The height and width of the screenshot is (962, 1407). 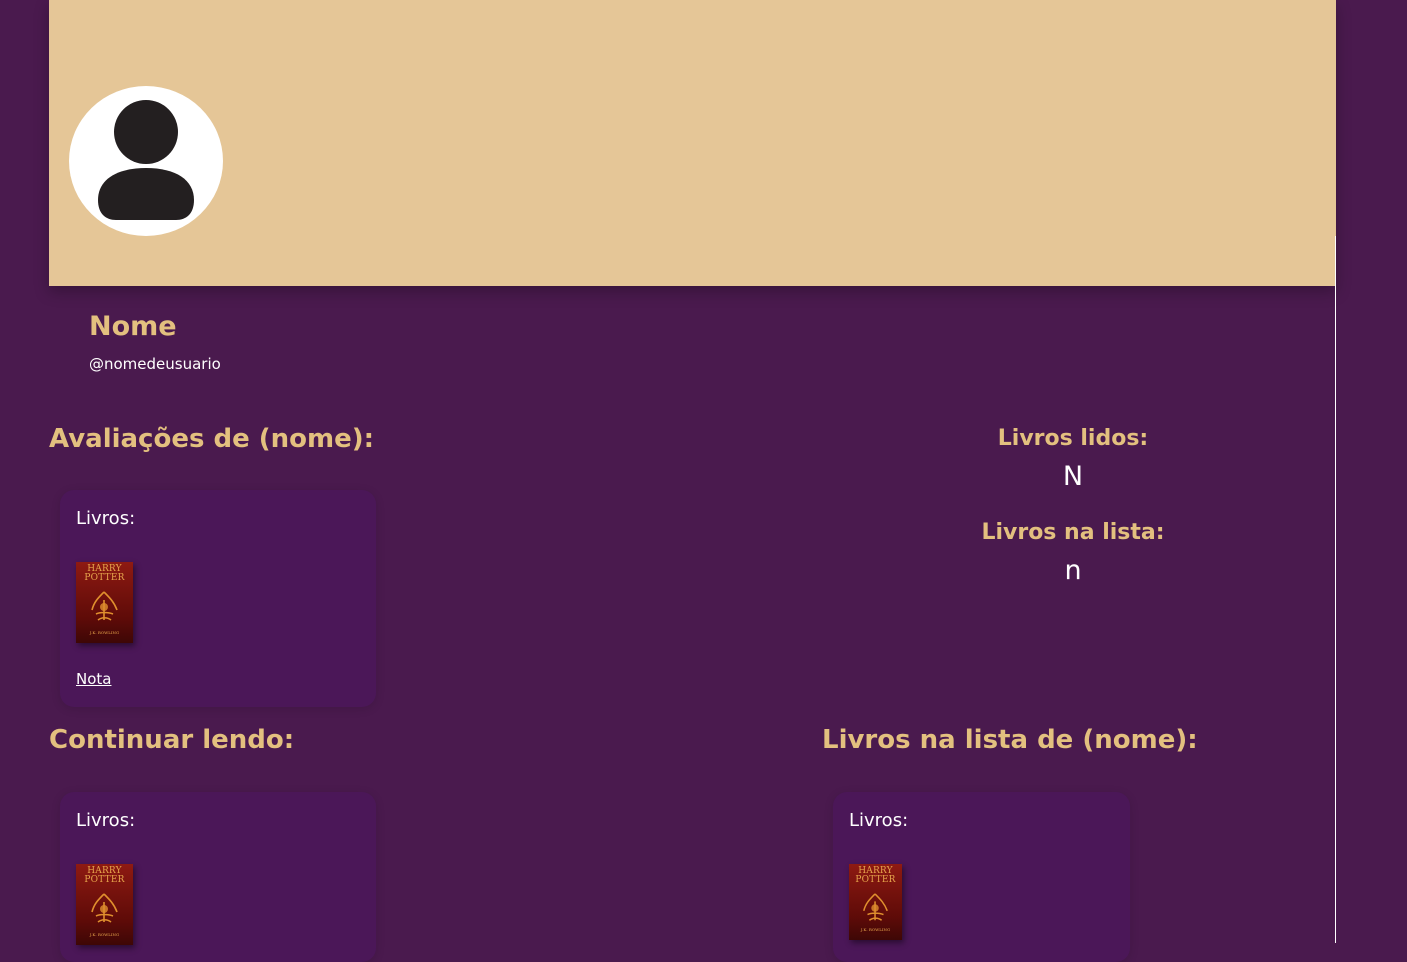 What do you see at coordinates (1010, 740) in the screenshot?
I see `reading-list-title: Livros na lista de (nome):` at bounding box center [1010, 740].